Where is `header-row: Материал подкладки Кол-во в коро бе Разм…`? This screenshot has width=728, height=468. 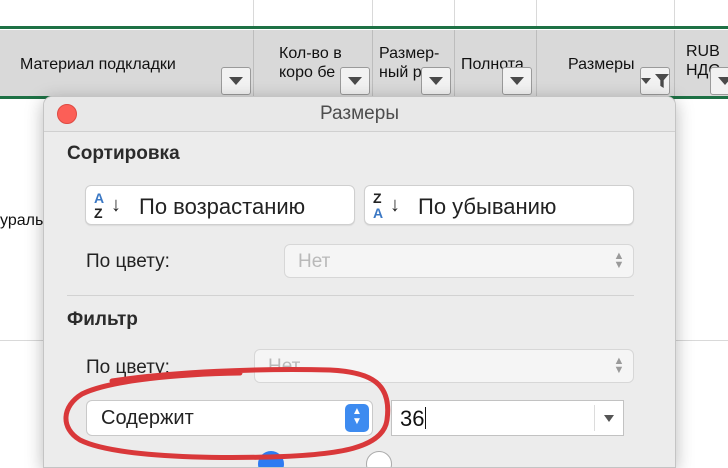
header-row: Материал подкладки Кол-во в коро бе Разм… is located at coordinates (364, 63).